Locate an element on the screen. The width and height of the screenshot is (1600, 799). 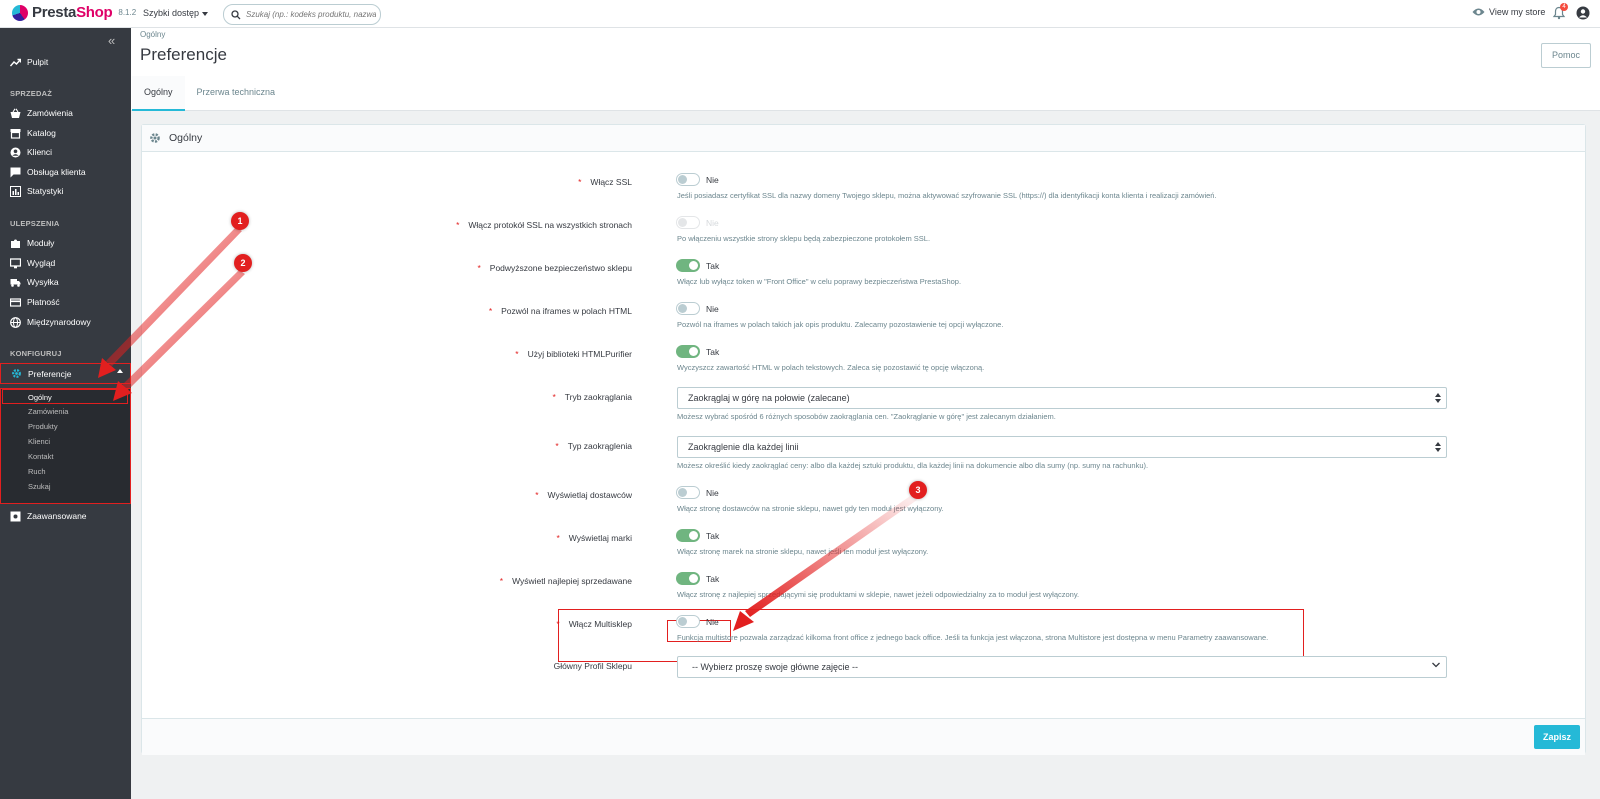
prestashop-logo-icon is located at coordinates (20, 12).